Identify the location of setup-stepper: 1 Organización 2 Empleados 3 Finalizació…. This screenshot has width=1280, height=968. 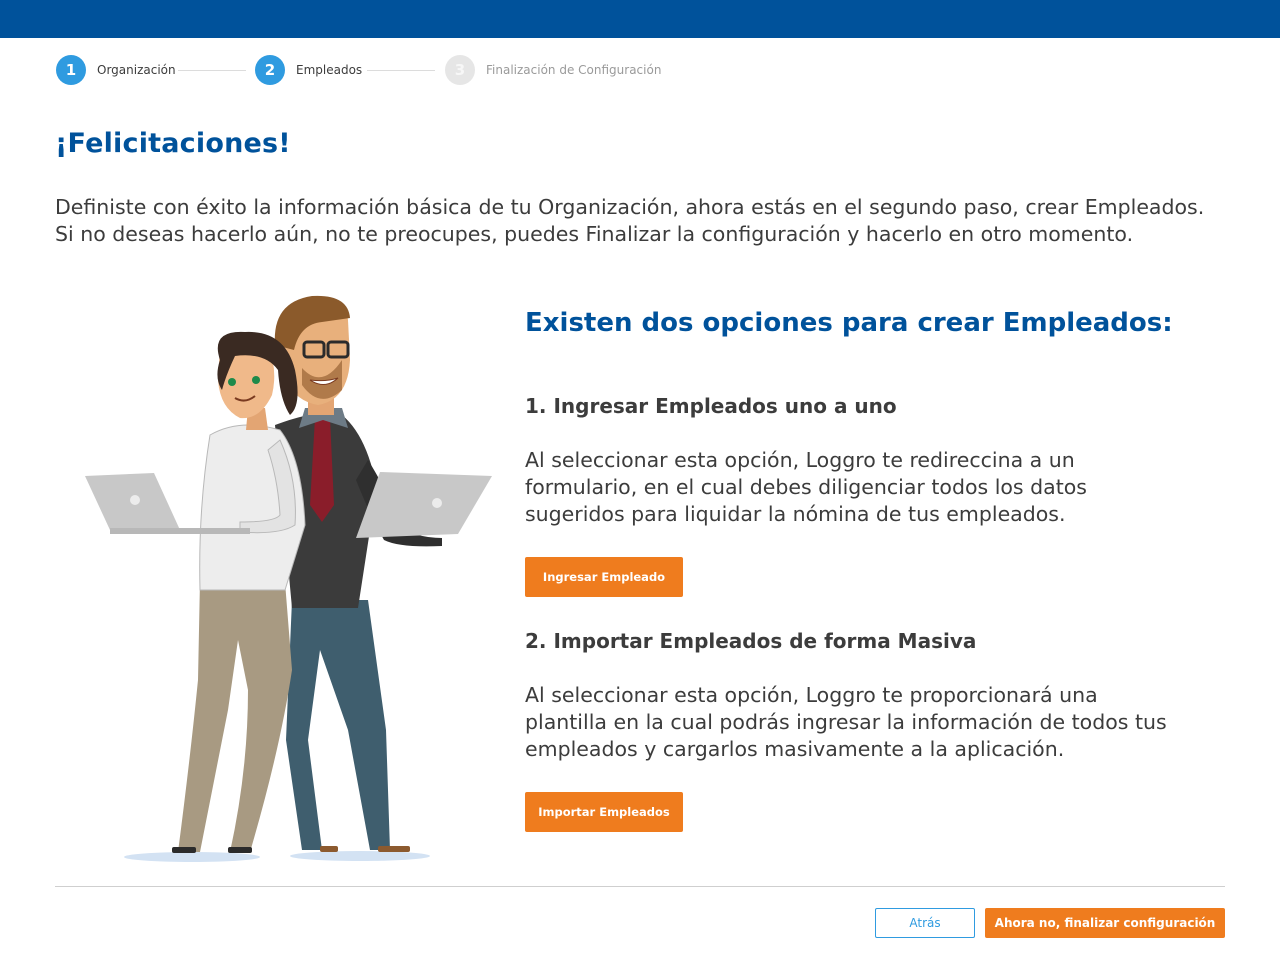
(456, 70).